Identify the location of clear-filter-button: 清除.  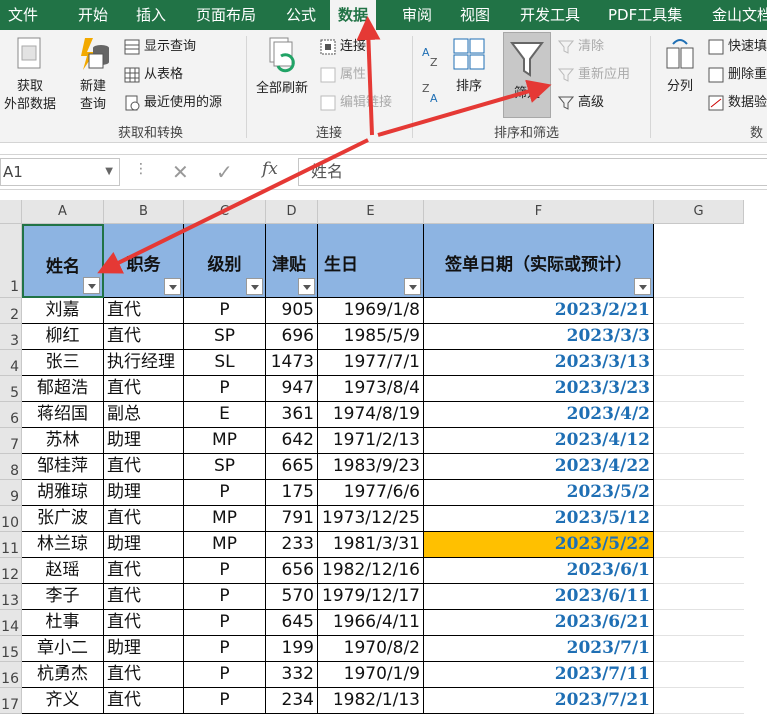
(581, 47).